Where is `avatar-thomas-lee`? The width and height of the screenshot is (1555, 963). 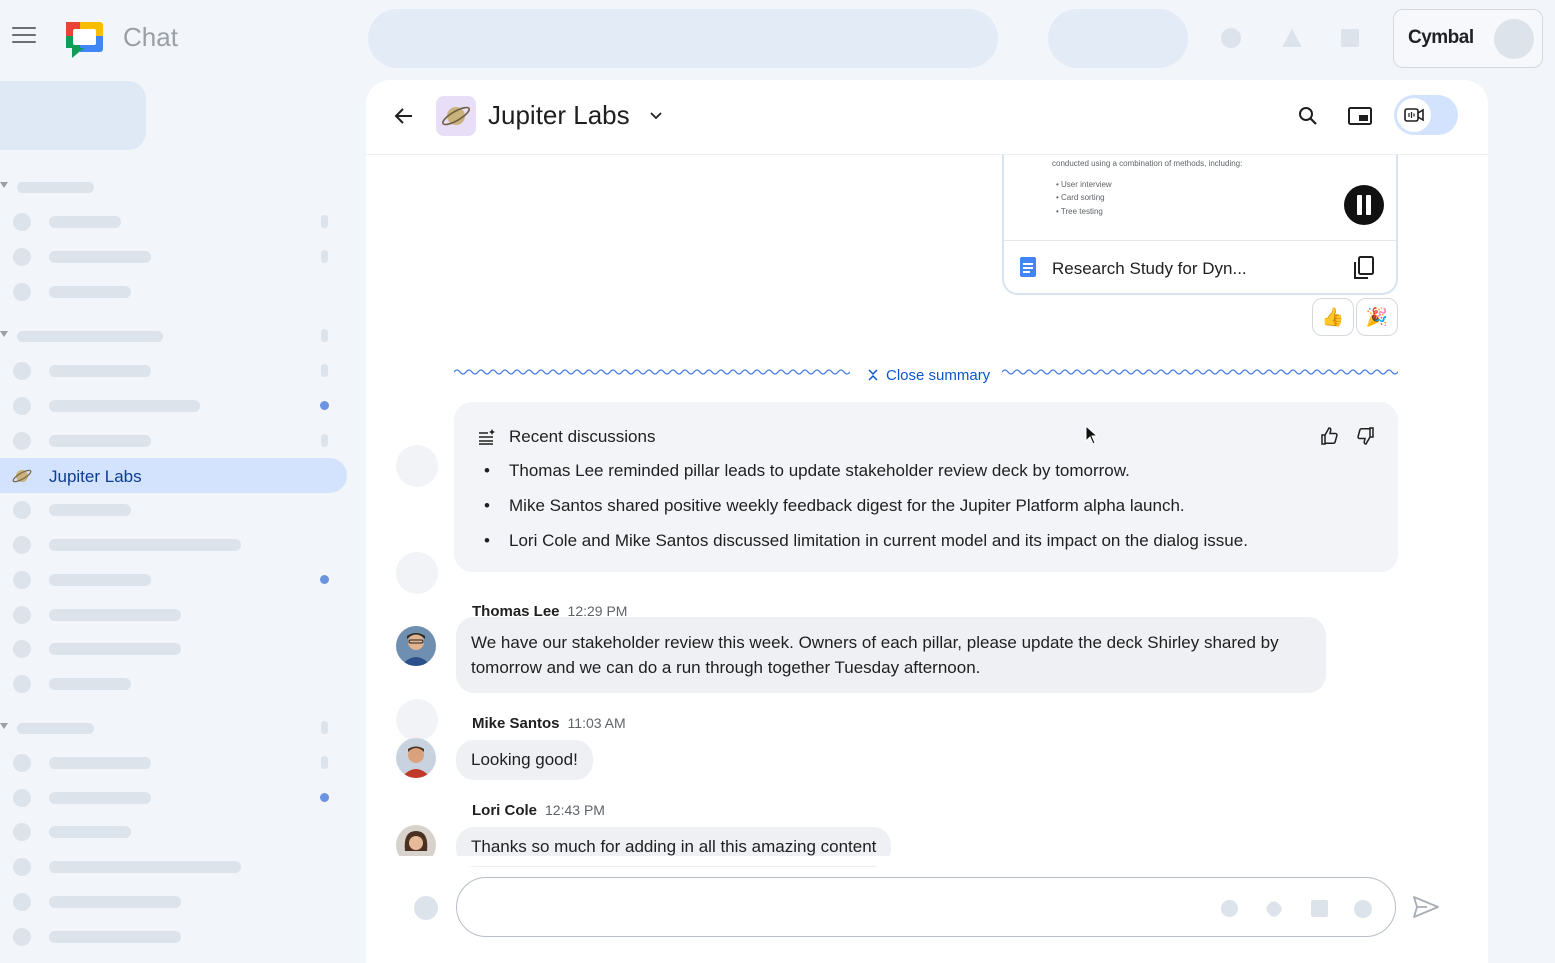
avatar-thomas-lee is located at coordinates (416, 646).